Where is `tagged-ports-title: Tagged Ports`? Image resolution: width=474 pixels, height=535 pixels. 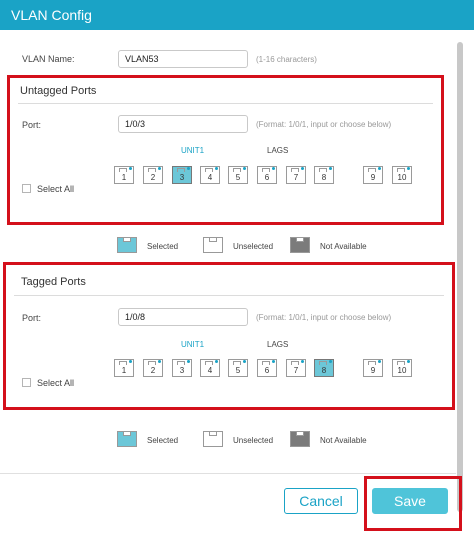 tagged-ports-title: Tagged Ports is located at coordinates (53, 282).